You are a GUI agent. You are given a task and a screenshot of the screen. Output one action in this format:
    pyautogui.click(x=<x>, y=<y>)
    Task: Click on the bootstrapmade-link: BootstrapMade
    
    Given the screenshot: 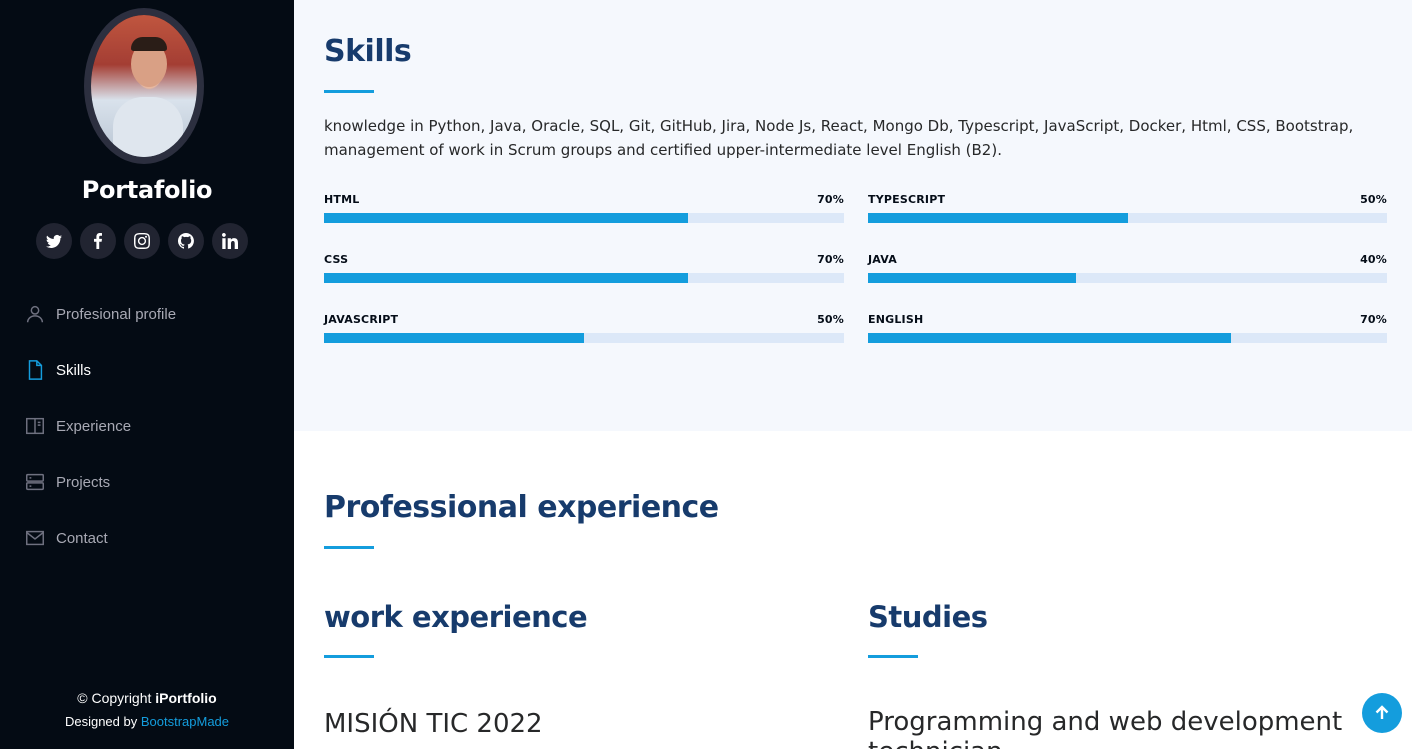 What is the action you would take?
    pyautogui.click(x=185, y=721)
    